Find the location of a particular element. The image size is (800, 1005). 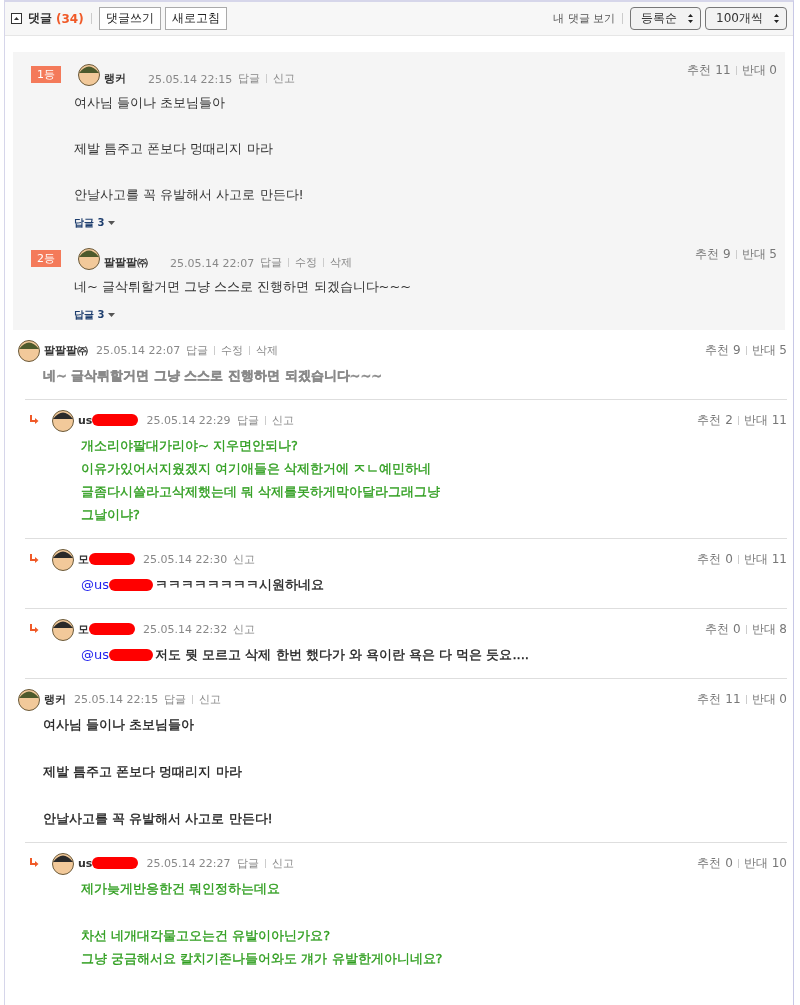

collapse-icon is located at coordinates (16, 18).